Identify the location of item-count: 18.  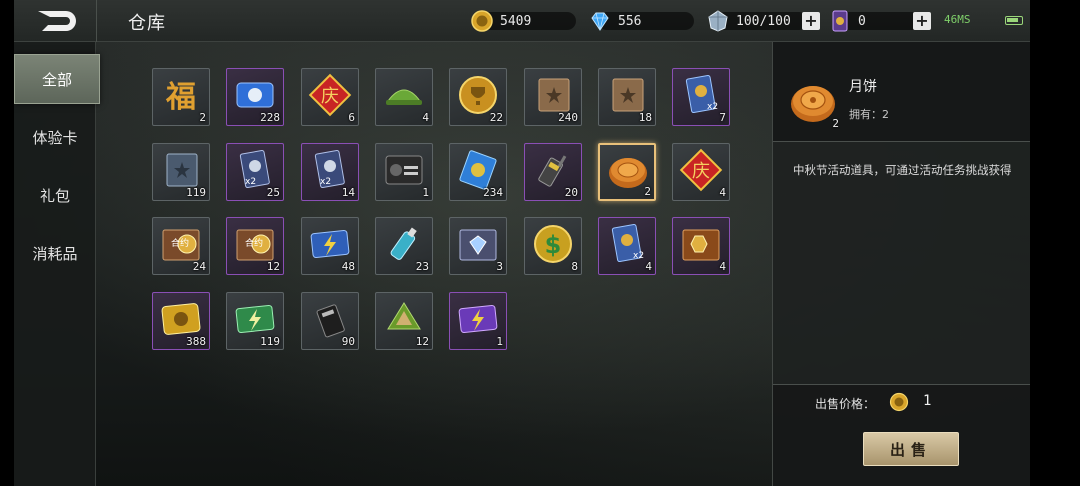
(645, 117).